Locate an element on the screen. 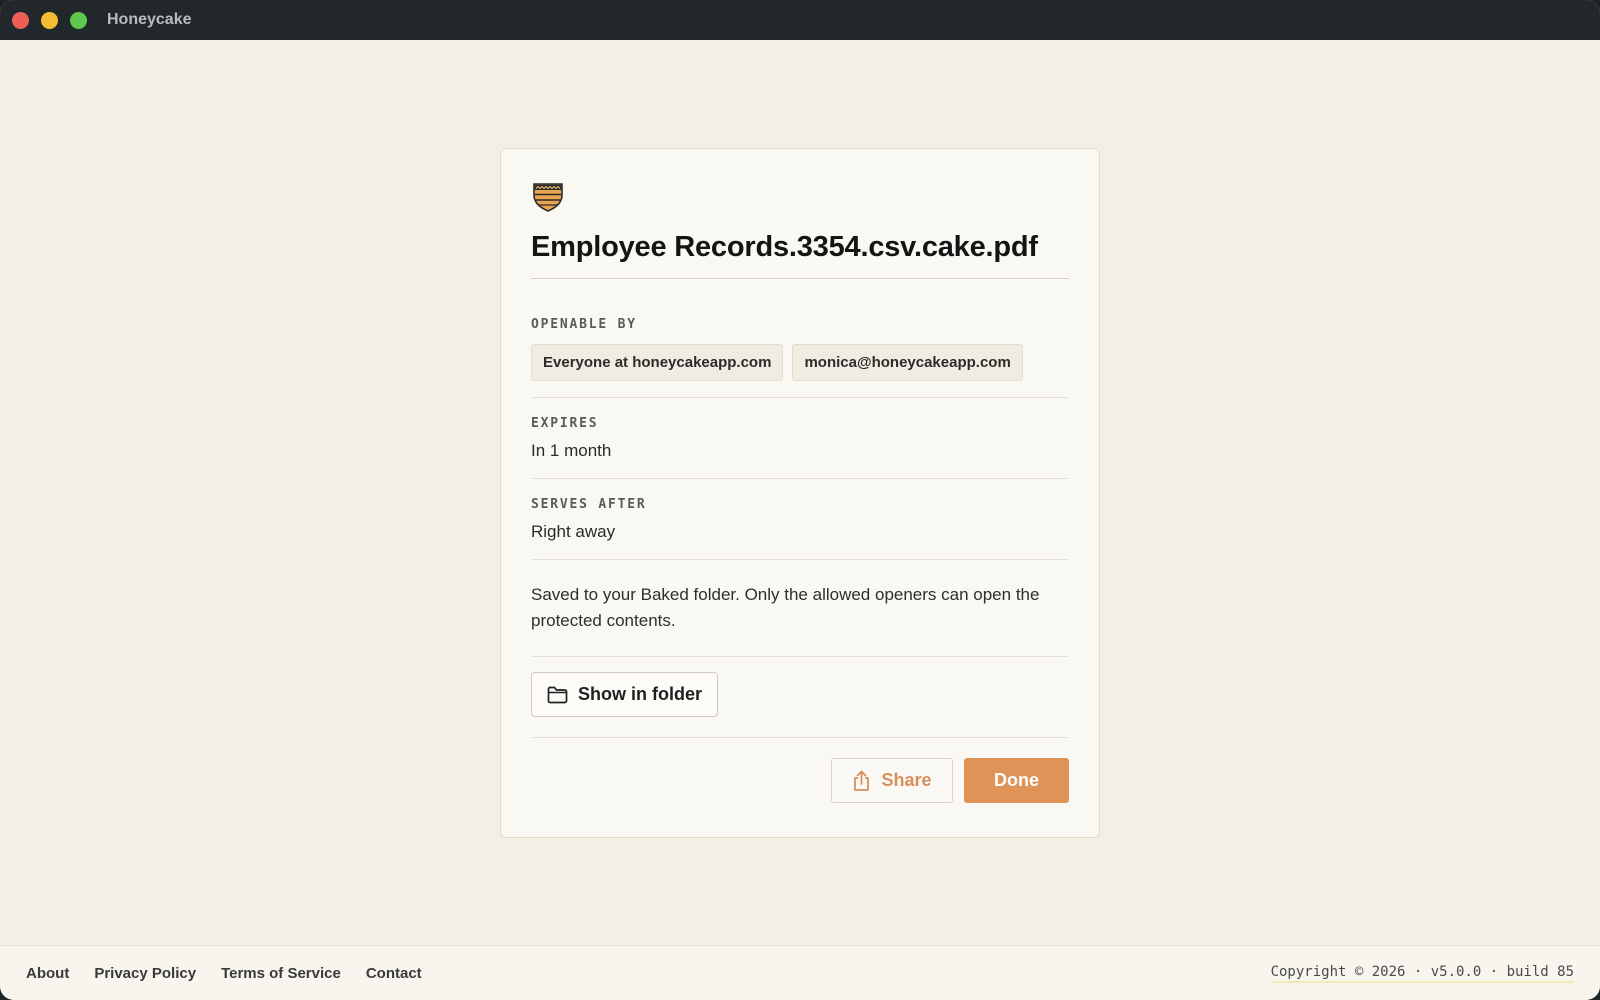  share-label: Share is located at coordinates (906, 780).